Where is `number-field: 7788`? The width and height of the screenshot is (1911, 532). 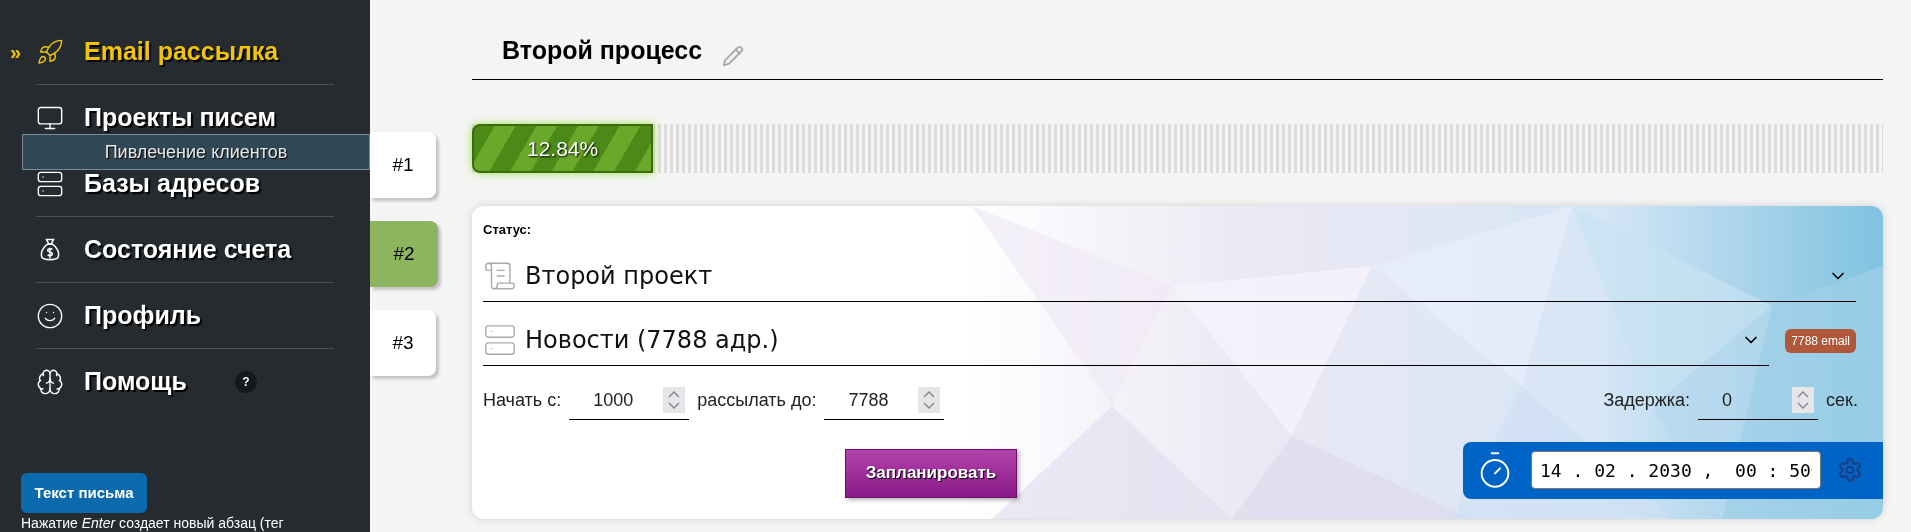 number-field: 7788 is located at coordinates (884, 400).